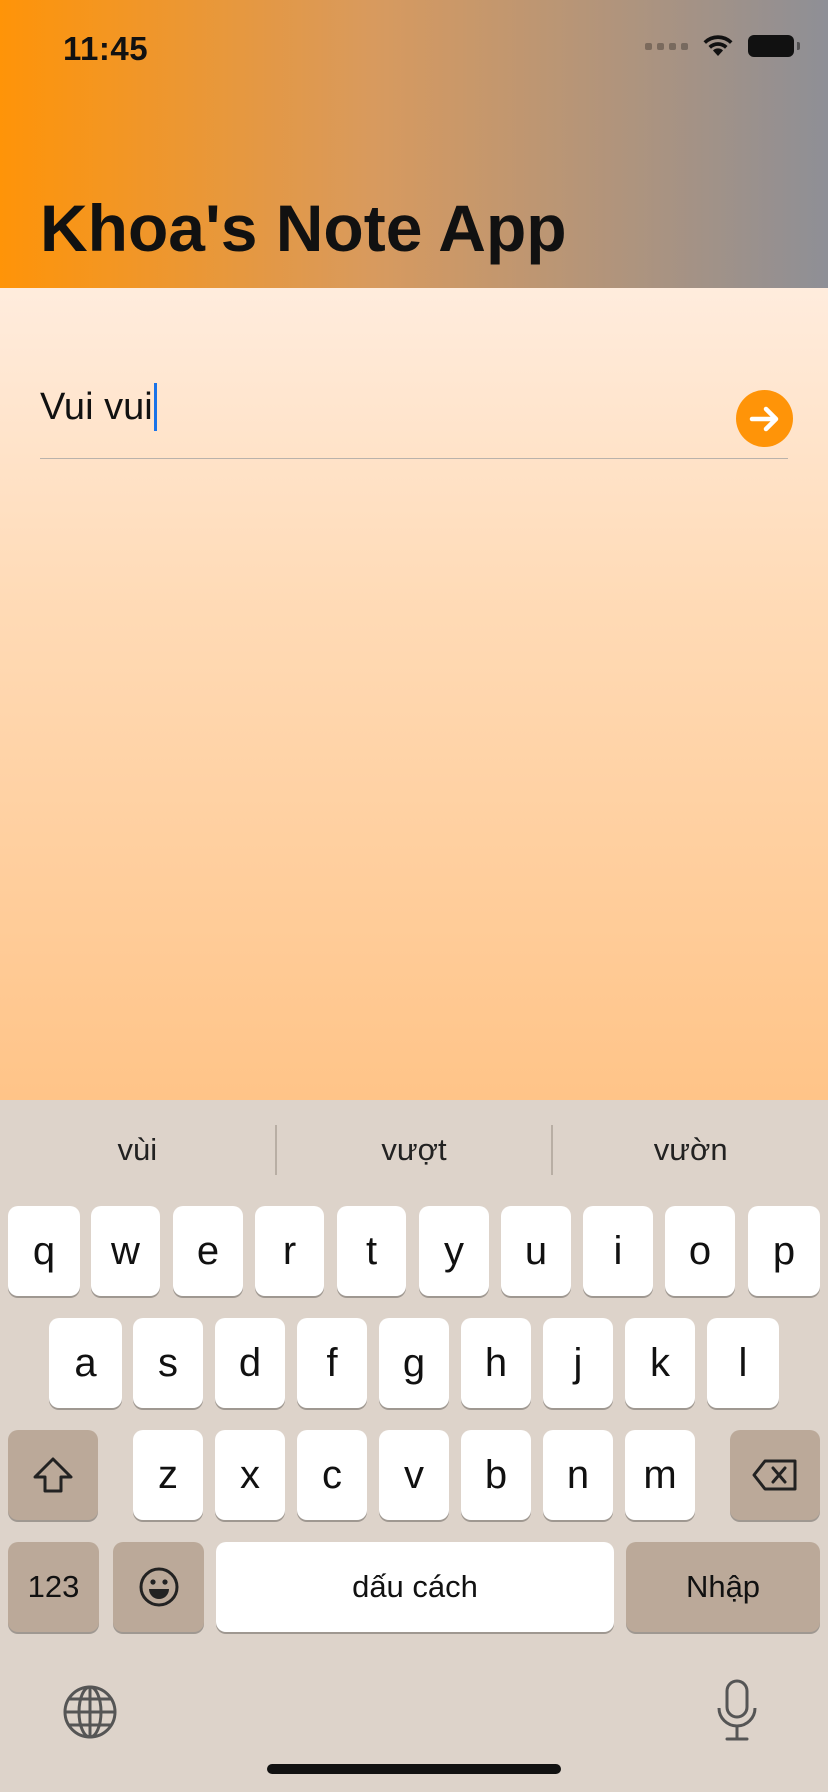 Image resolution: width=828 pixels, height=1792 pixels. What do you see at coordinates (414, 1363) in the screenshot?
I see `key-g: g` at bounding box center [414, 1363].